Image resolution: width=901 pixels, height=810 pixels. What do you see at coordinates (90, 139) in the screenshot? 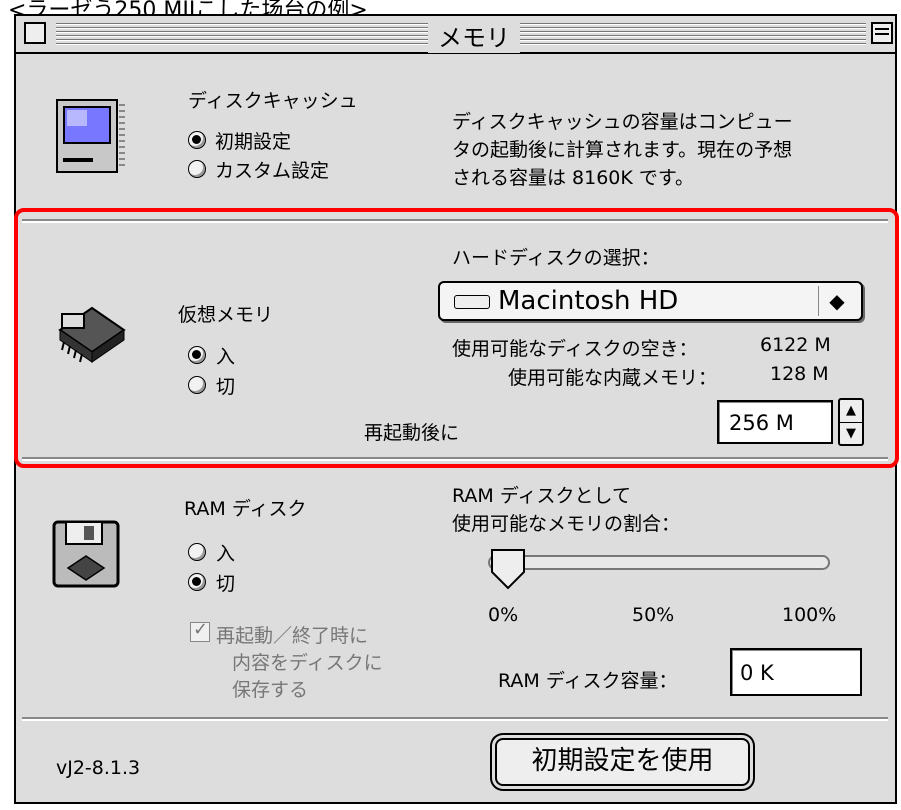
I see `mac-computer-icon` at bounding box center [90, 139].